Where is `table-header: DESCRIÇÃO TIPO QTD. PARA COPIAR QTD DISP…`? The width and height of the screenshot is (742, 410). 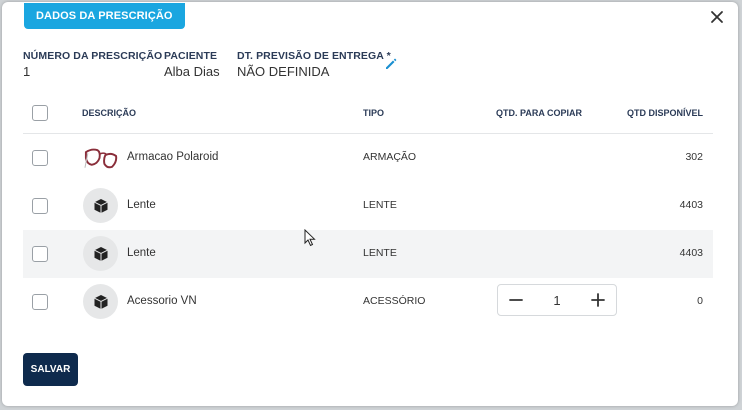
table-header: DESCRIÇÃO TIPO QTD. PARA COPIAR QTD DISP… is located at coordinates (368, 113).